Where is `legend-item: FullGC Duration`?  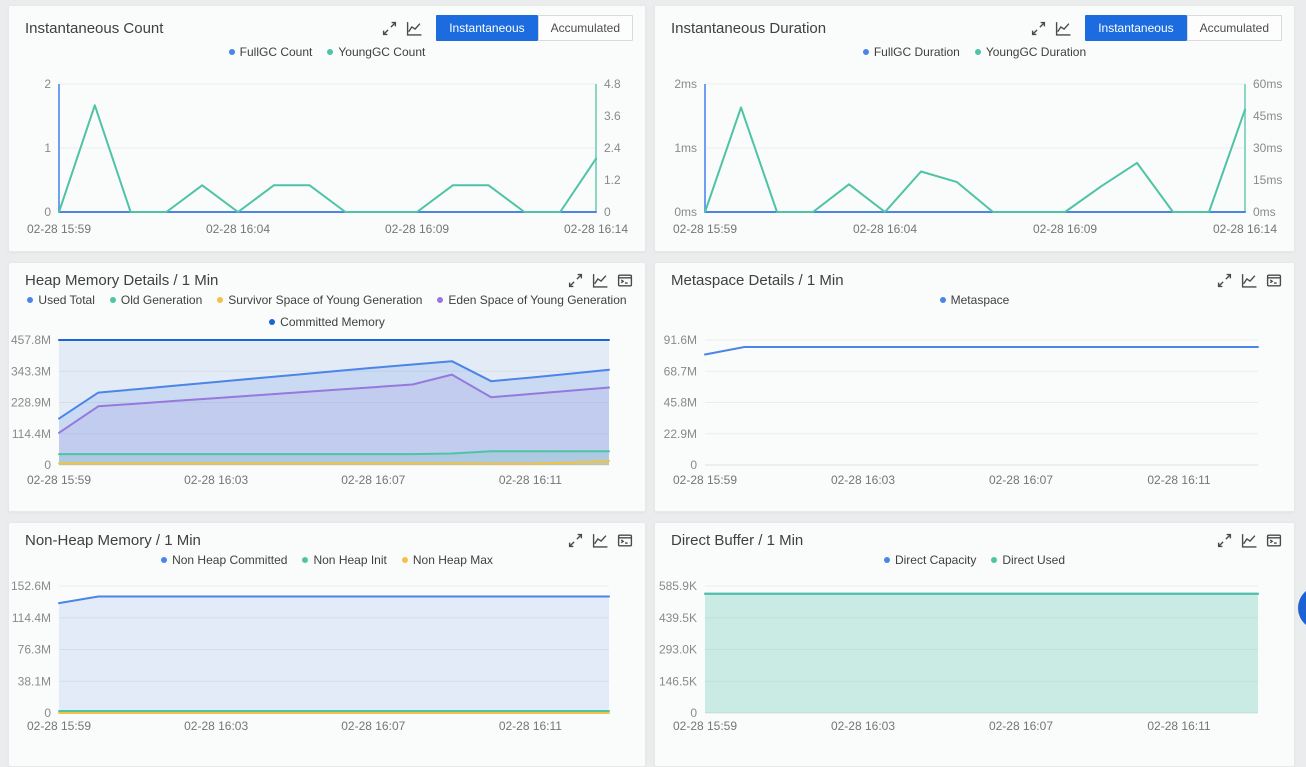
legend-item: FullGC Duration is located at coordinates (911, 52).